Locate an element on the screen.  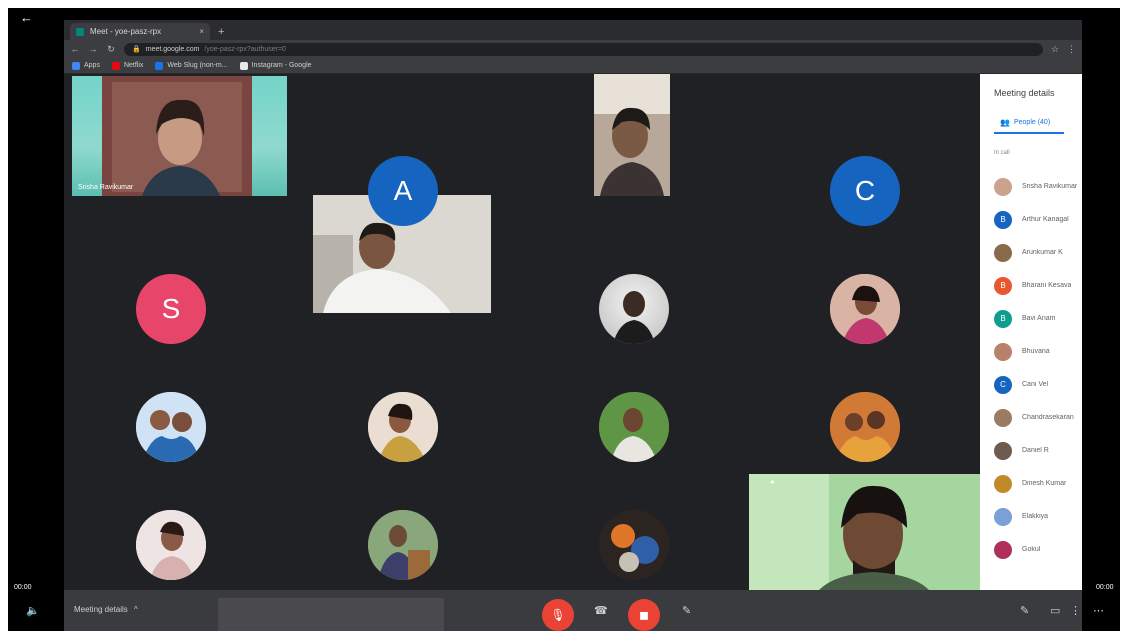
chevron-up-icon: ^ is located at coordinates (135, 609).